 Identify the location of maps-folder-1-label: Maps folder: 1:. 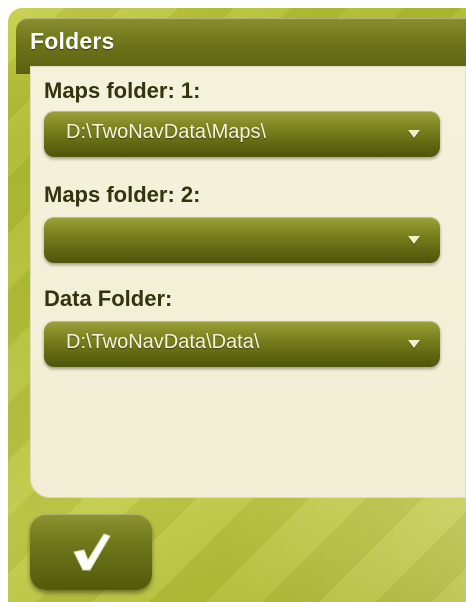
(122, 90).